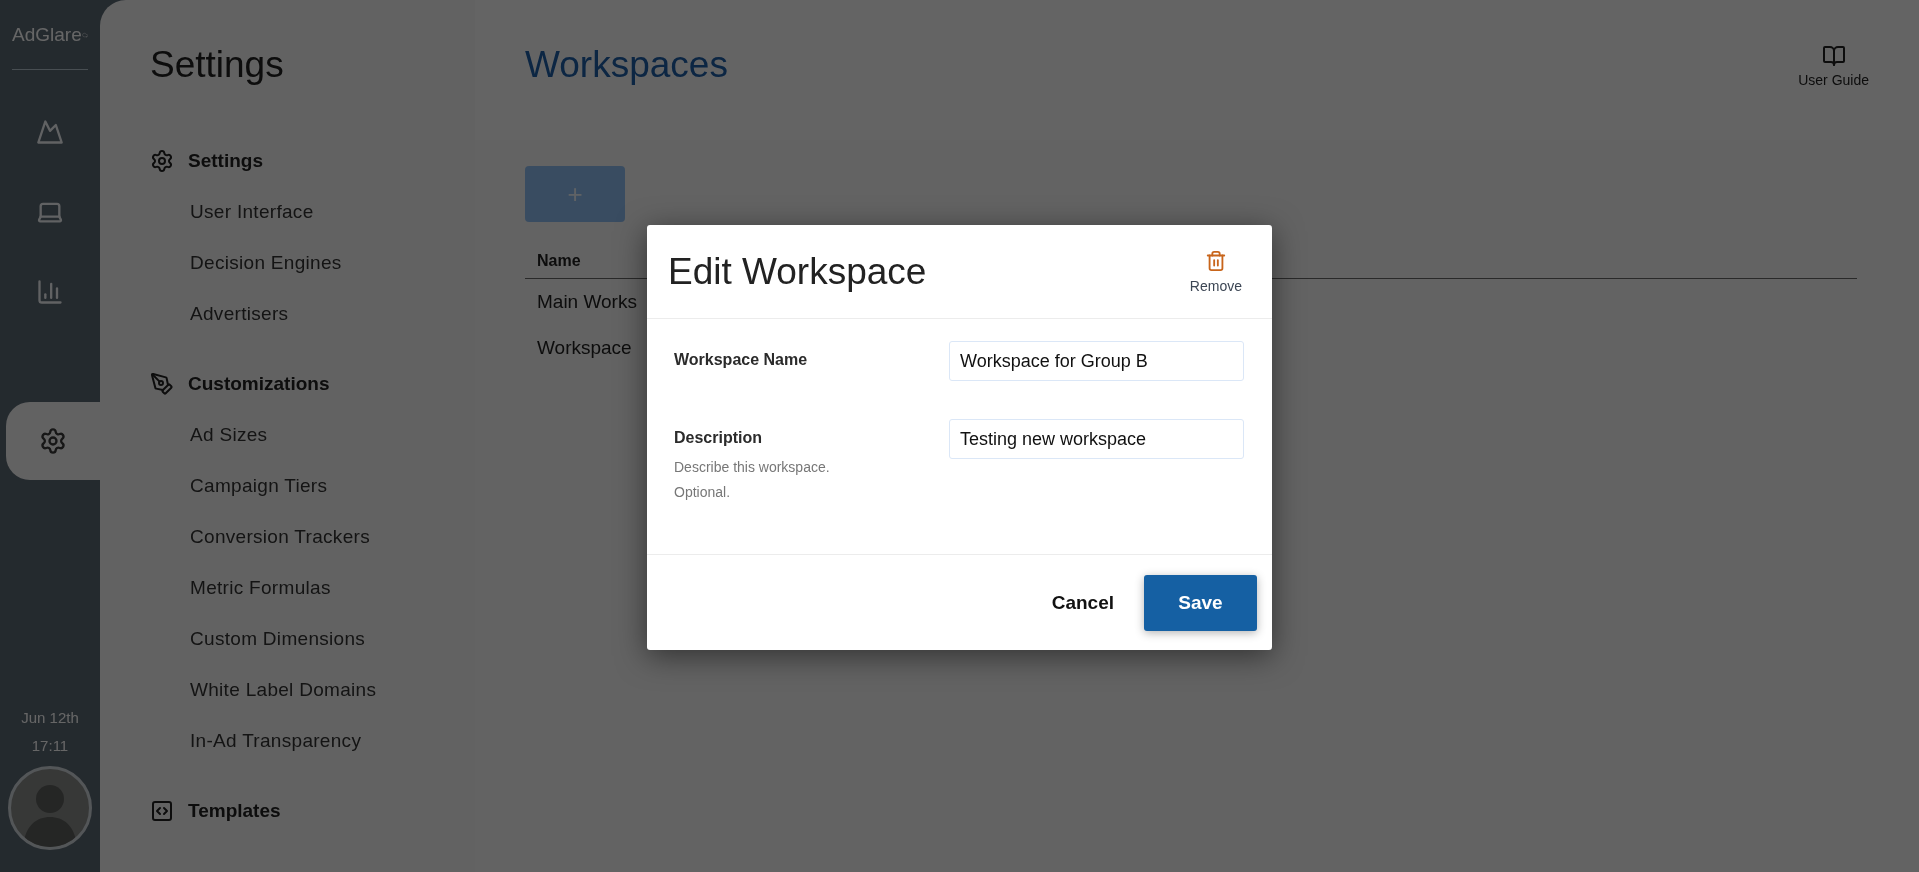 Image resolution: width=1919 pixels, height=872 pixels. What do you see at coordinates (50, 42) in the screenshot?
I see `app-logo: AdGlare` at bounding box center [50, 42].